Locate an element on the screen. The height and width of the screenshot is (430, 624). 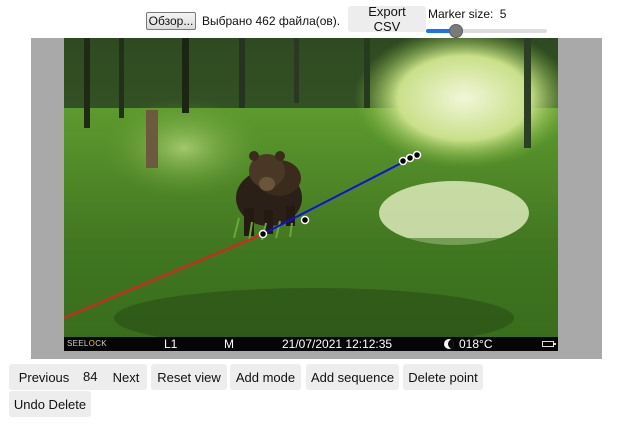
add-mode-button: Add mode is located at coordinates (265, 377).